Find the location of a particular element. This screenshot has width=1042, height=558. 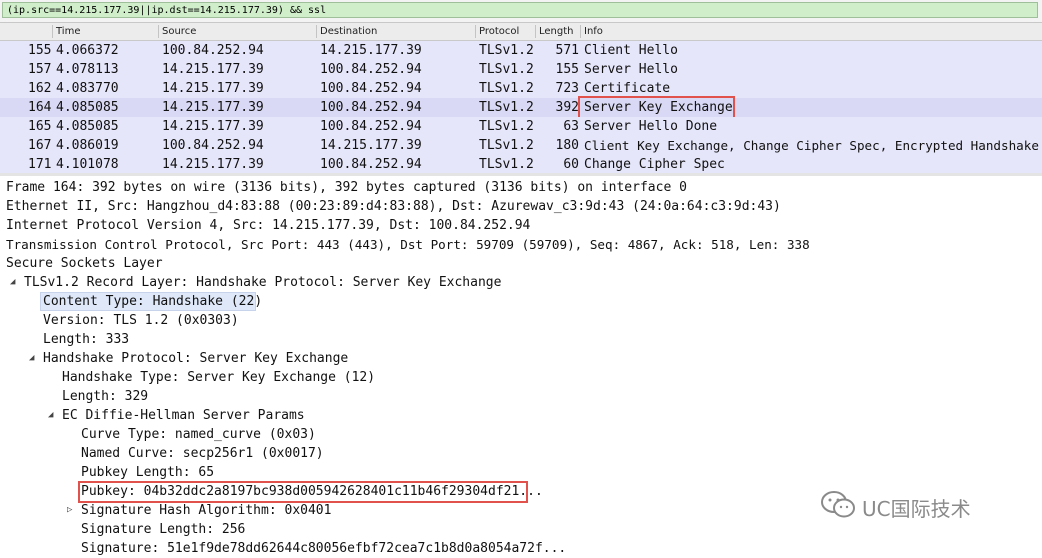

column-header-destination: Destination is located at coordinates (348, 31).